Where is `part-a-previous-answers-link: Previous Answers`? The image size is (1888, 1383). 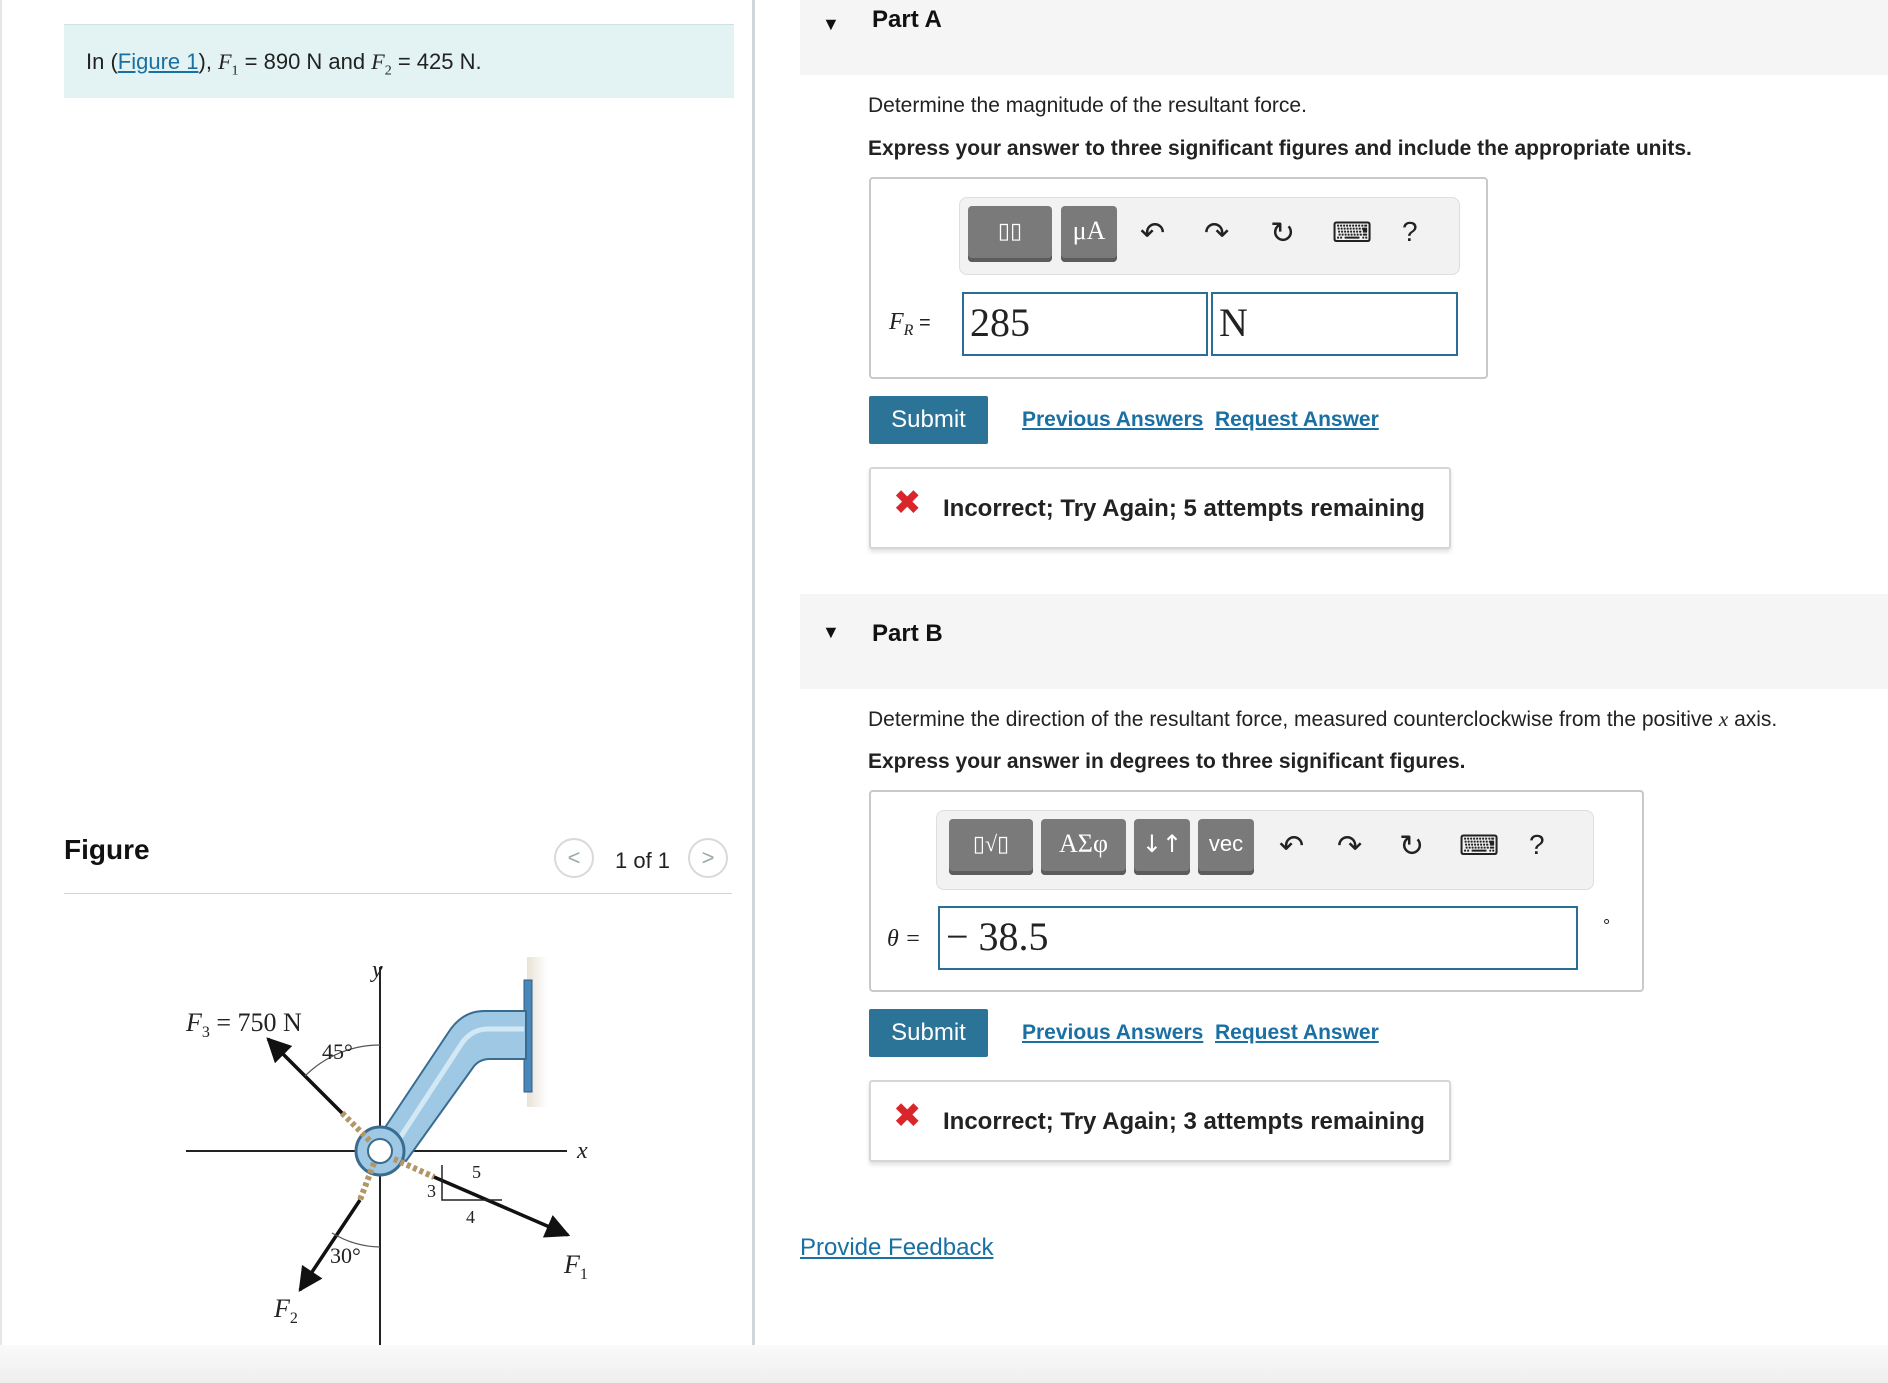 part-a-previous-answers-link: Previous Answers is located at coordinates (1112, 420).